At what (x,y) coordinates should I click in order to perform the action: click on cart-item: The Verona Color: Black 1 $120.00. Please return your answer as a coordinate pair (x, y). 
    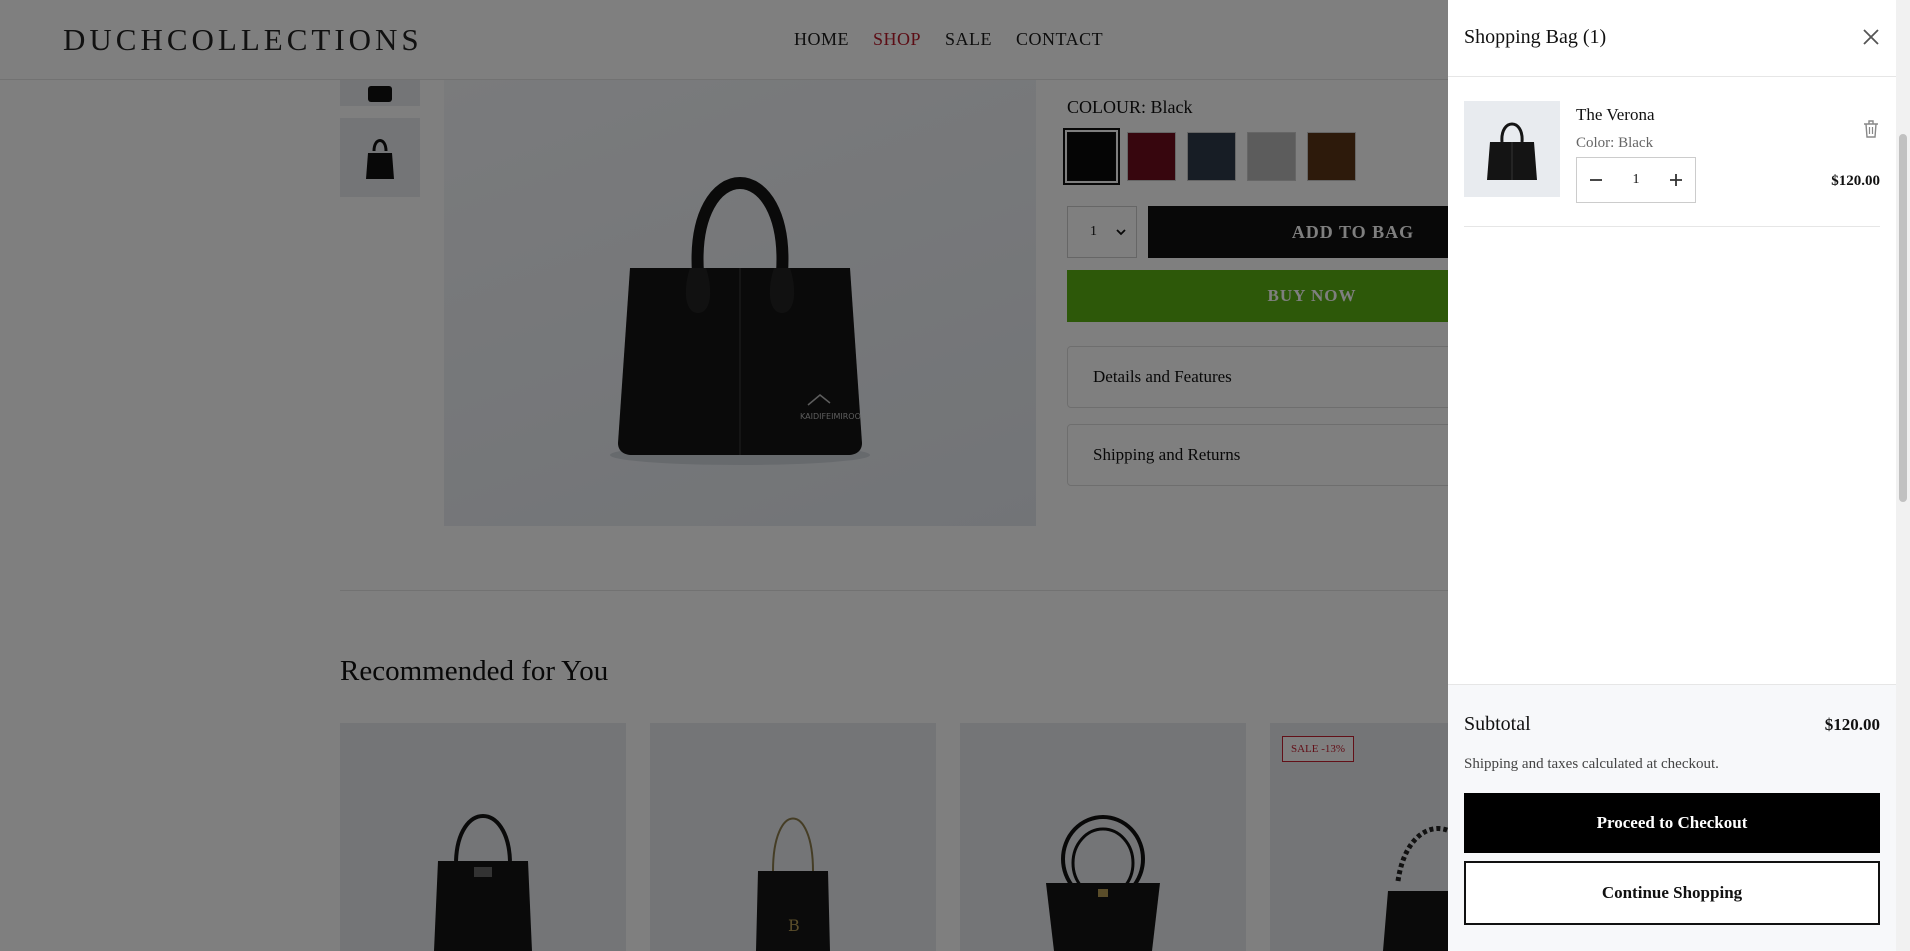
    Looking at the image, I should click on (1672, 164).